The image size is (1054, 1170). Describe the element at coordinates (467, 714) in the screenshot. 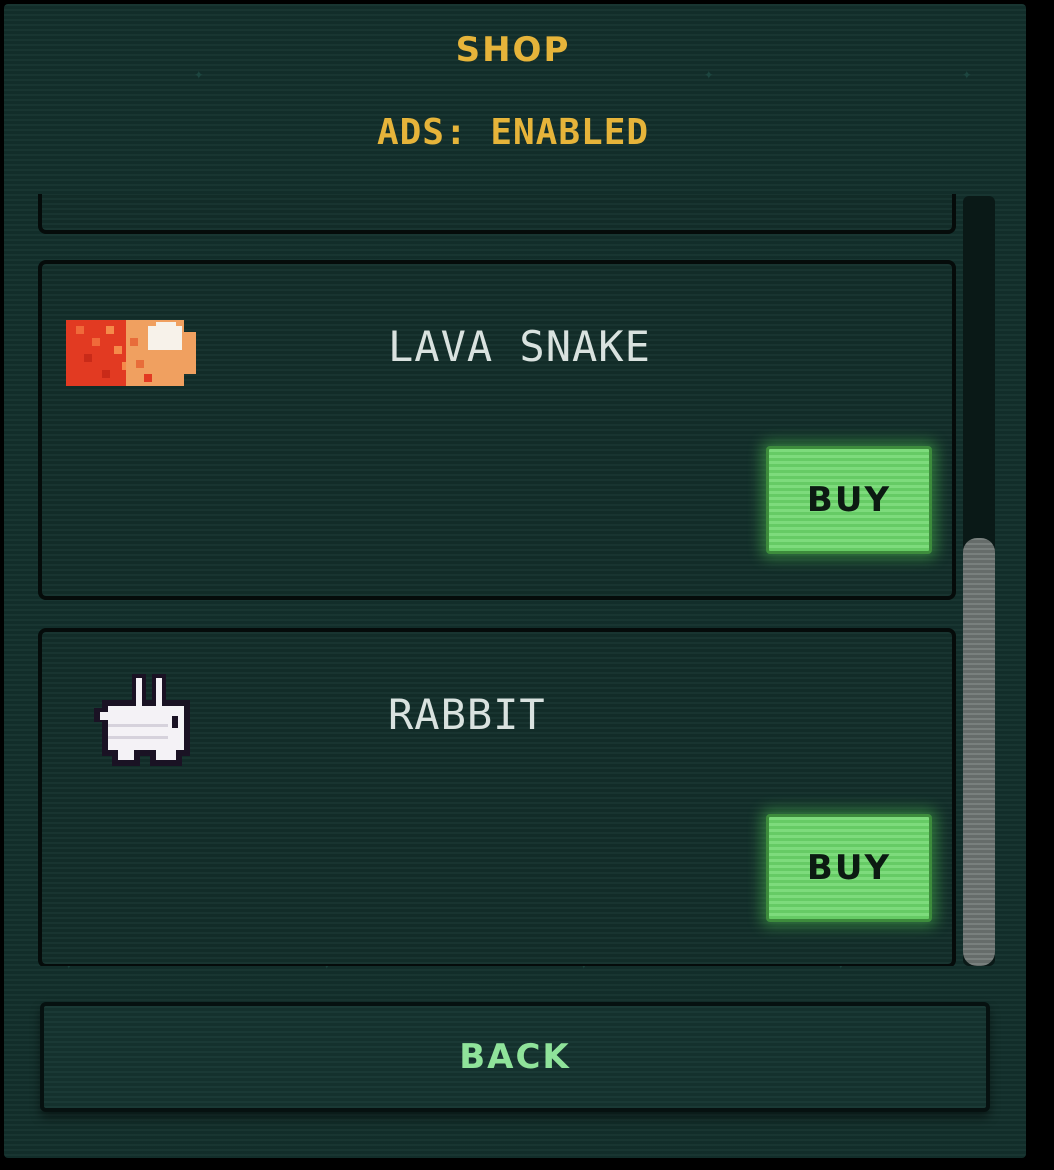

I see `item-name: RABBIT` at that location.